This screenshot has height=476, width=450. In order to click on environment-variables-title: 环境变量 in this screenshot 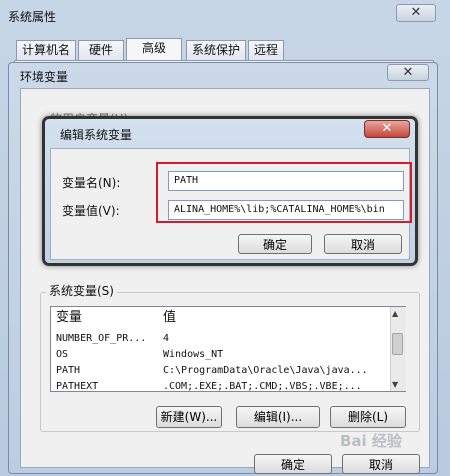, I will do `click(44, 77)`.